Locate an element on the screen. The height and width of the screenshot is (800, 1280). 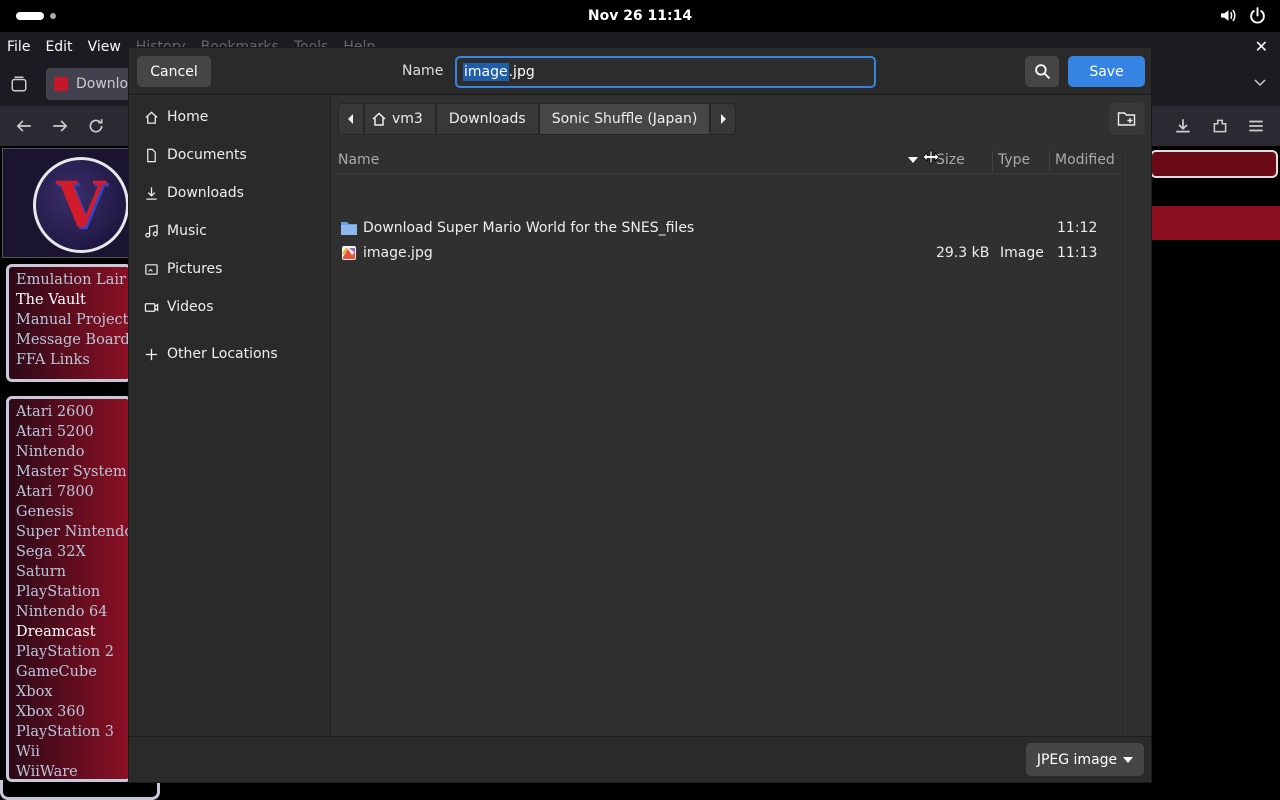
filename-extension-text: .jpg is located at coordinates (521, 72).